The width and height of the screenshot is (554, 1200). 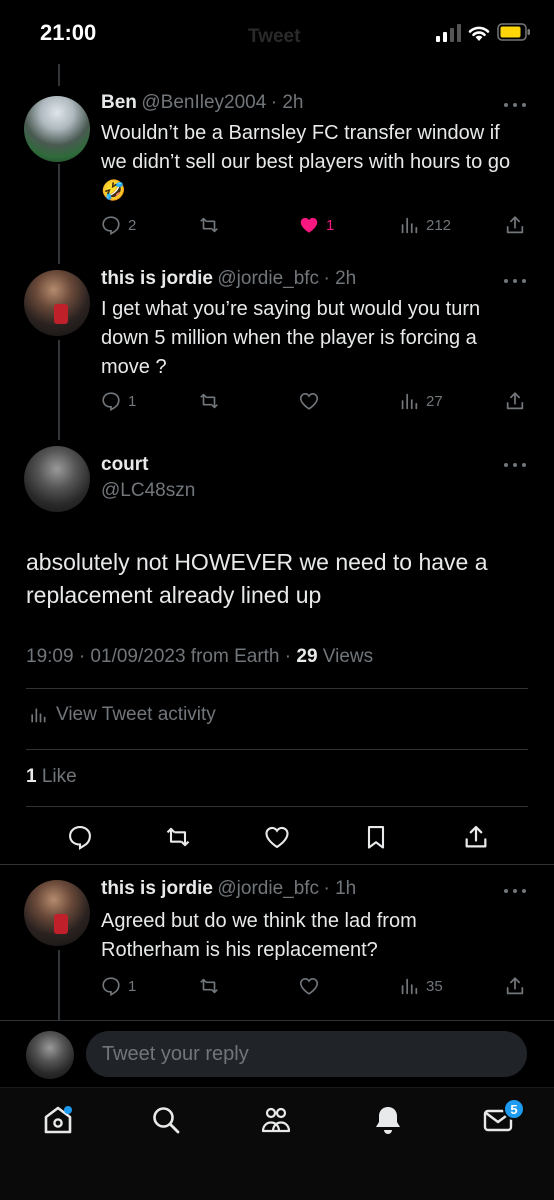 I want to click on tweet-header: this is jordie @jordie_bfc · 1h, so click(x=228, y=889).